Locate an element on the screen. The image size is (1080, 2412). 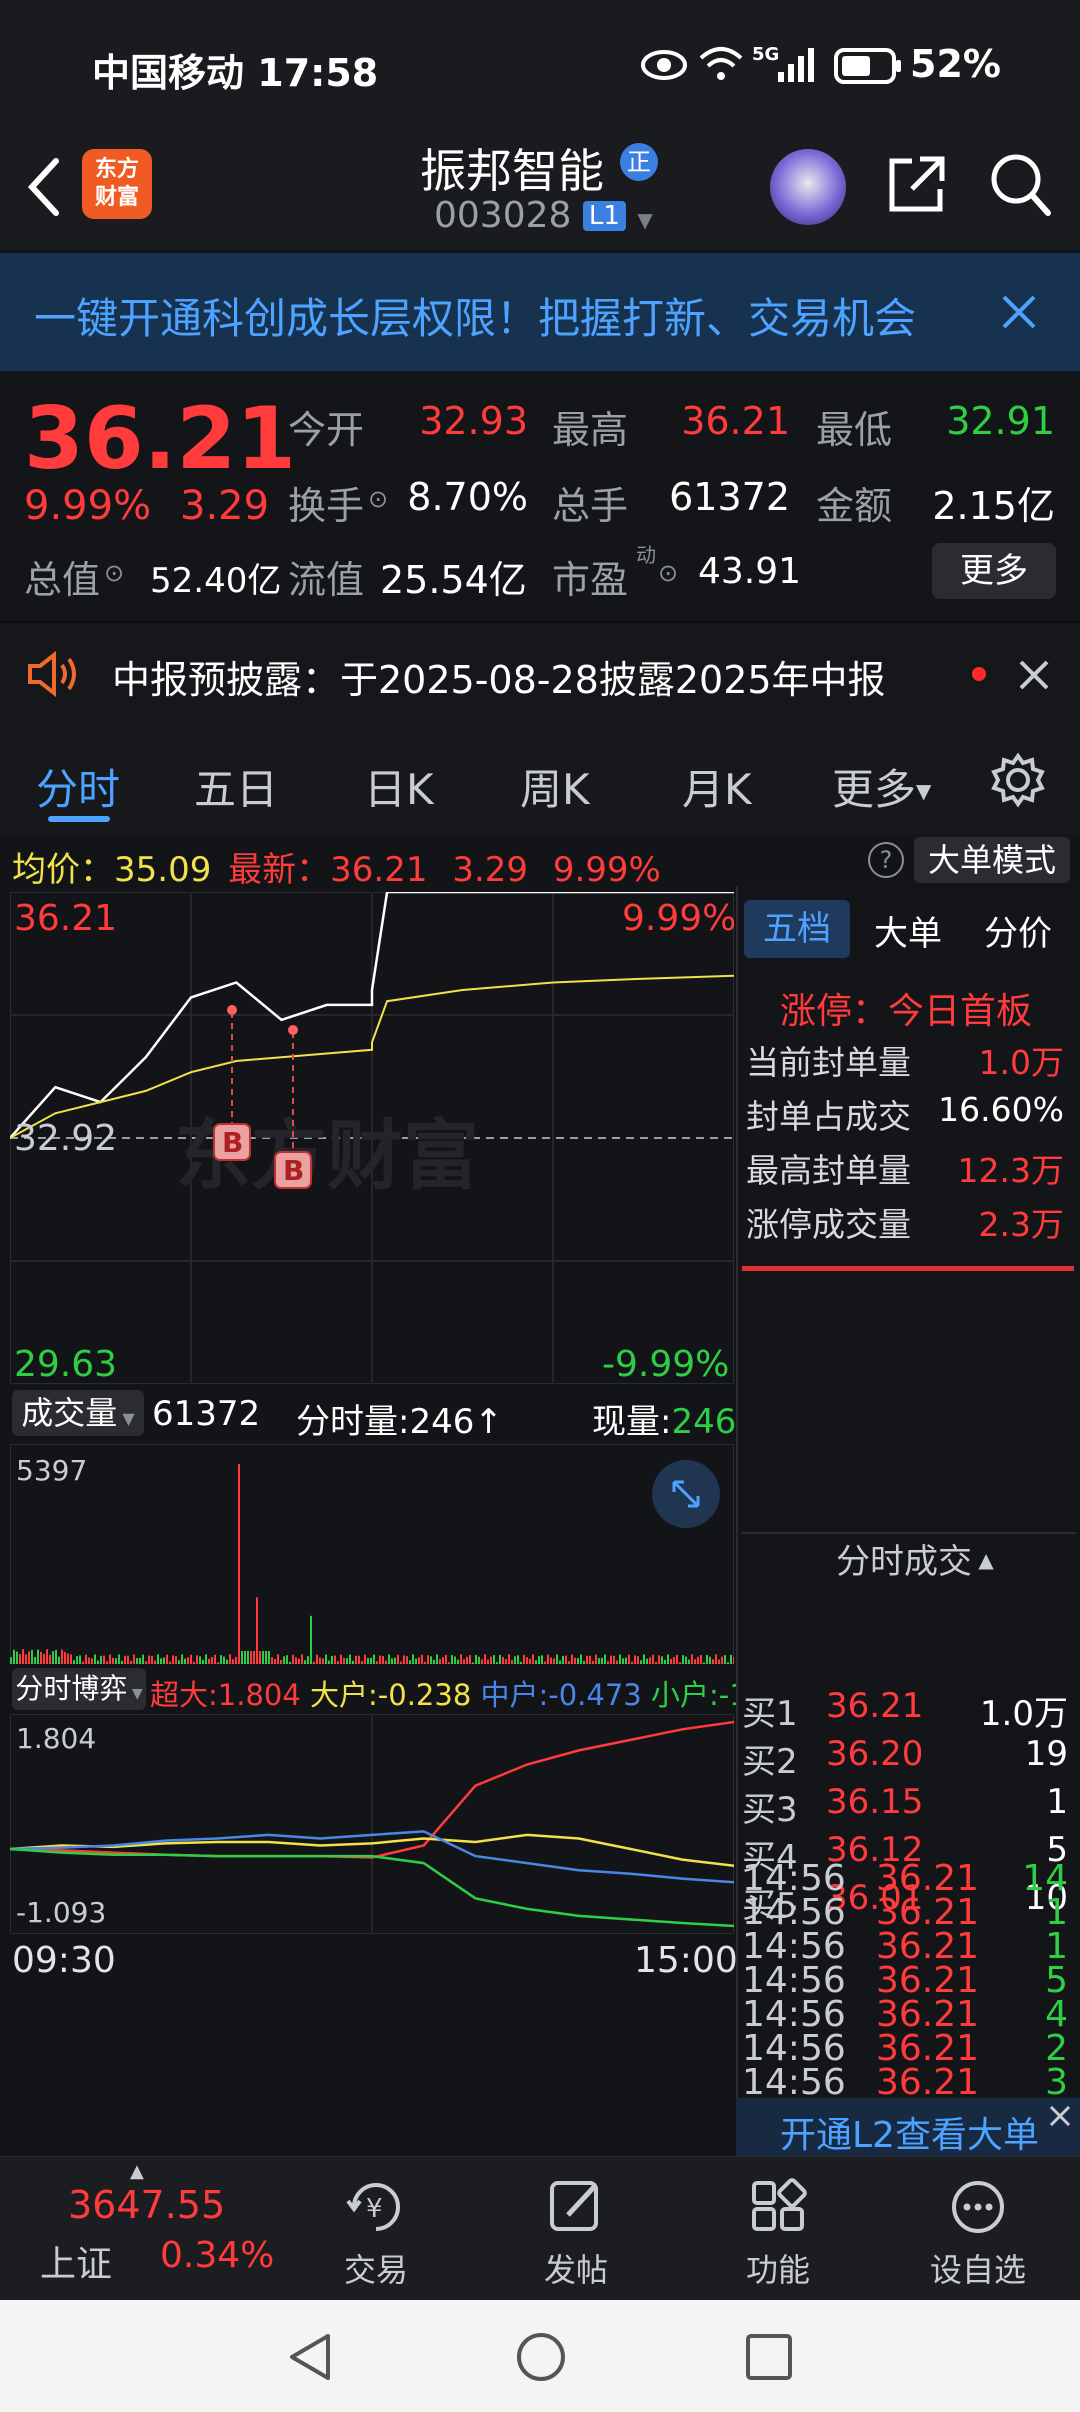
volume-chart: 5397 is located at coordinates (372, 1554).